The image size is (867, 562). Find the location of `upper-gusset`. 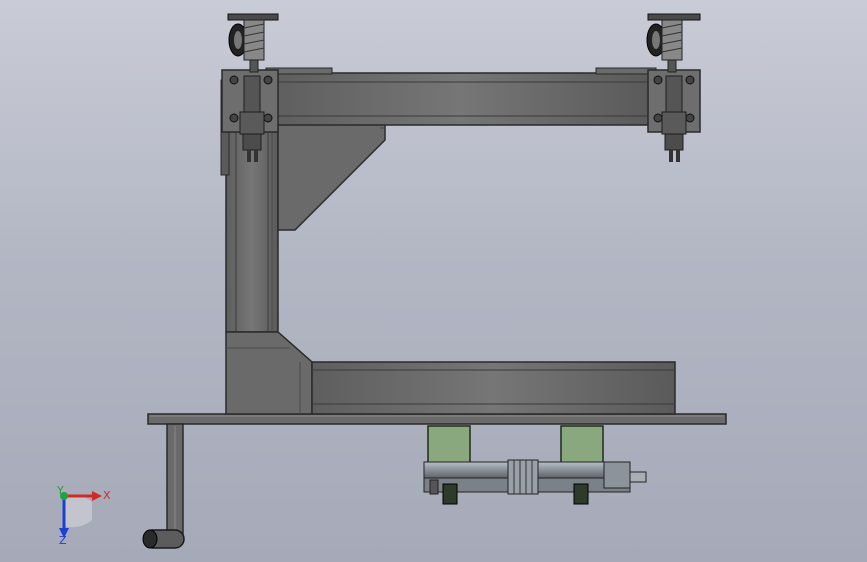

upper-gusset is located at coordinates (331, 177).